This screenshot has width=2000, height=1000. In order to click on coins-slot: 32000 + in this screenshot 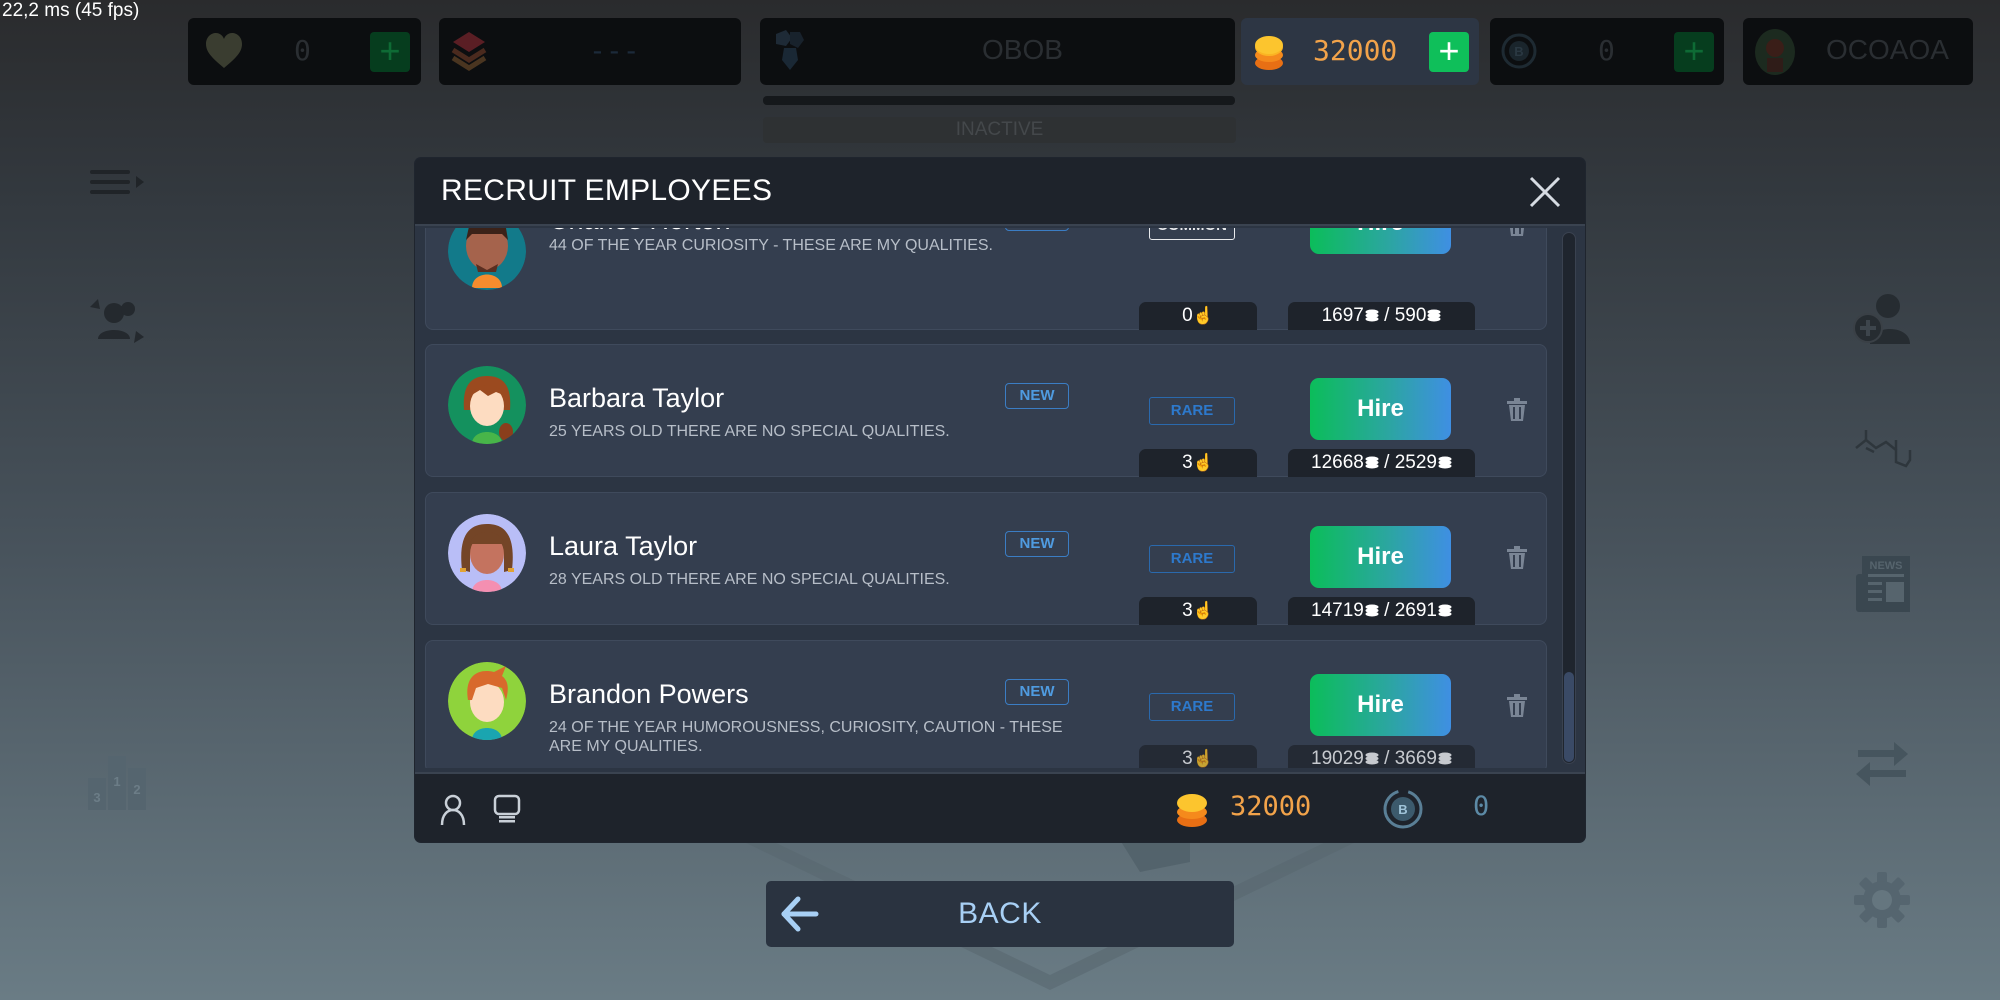, I will do `click(1360, 51)`.